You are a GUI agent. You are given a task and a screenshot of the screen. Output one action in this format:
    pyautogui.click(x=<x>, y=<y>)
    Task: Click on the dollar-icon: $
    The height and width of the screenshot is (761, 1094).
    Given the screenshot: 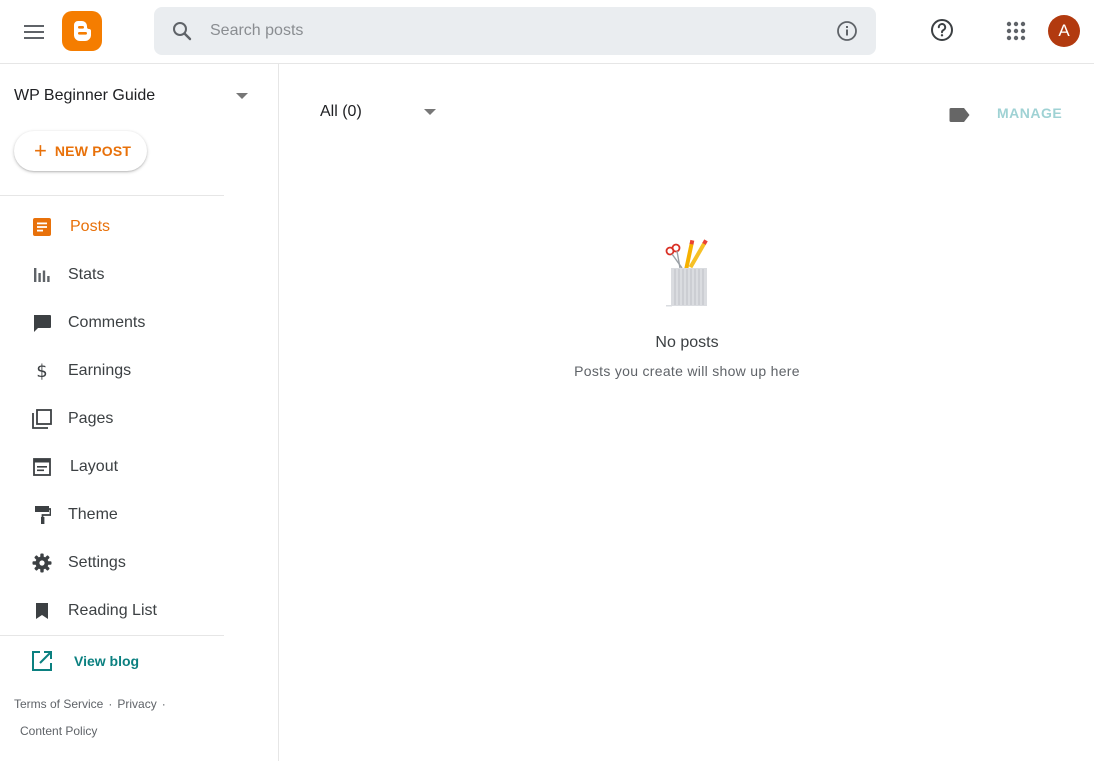 What is the action you would take?
    pyautogui.click(x=42, y=371)
    